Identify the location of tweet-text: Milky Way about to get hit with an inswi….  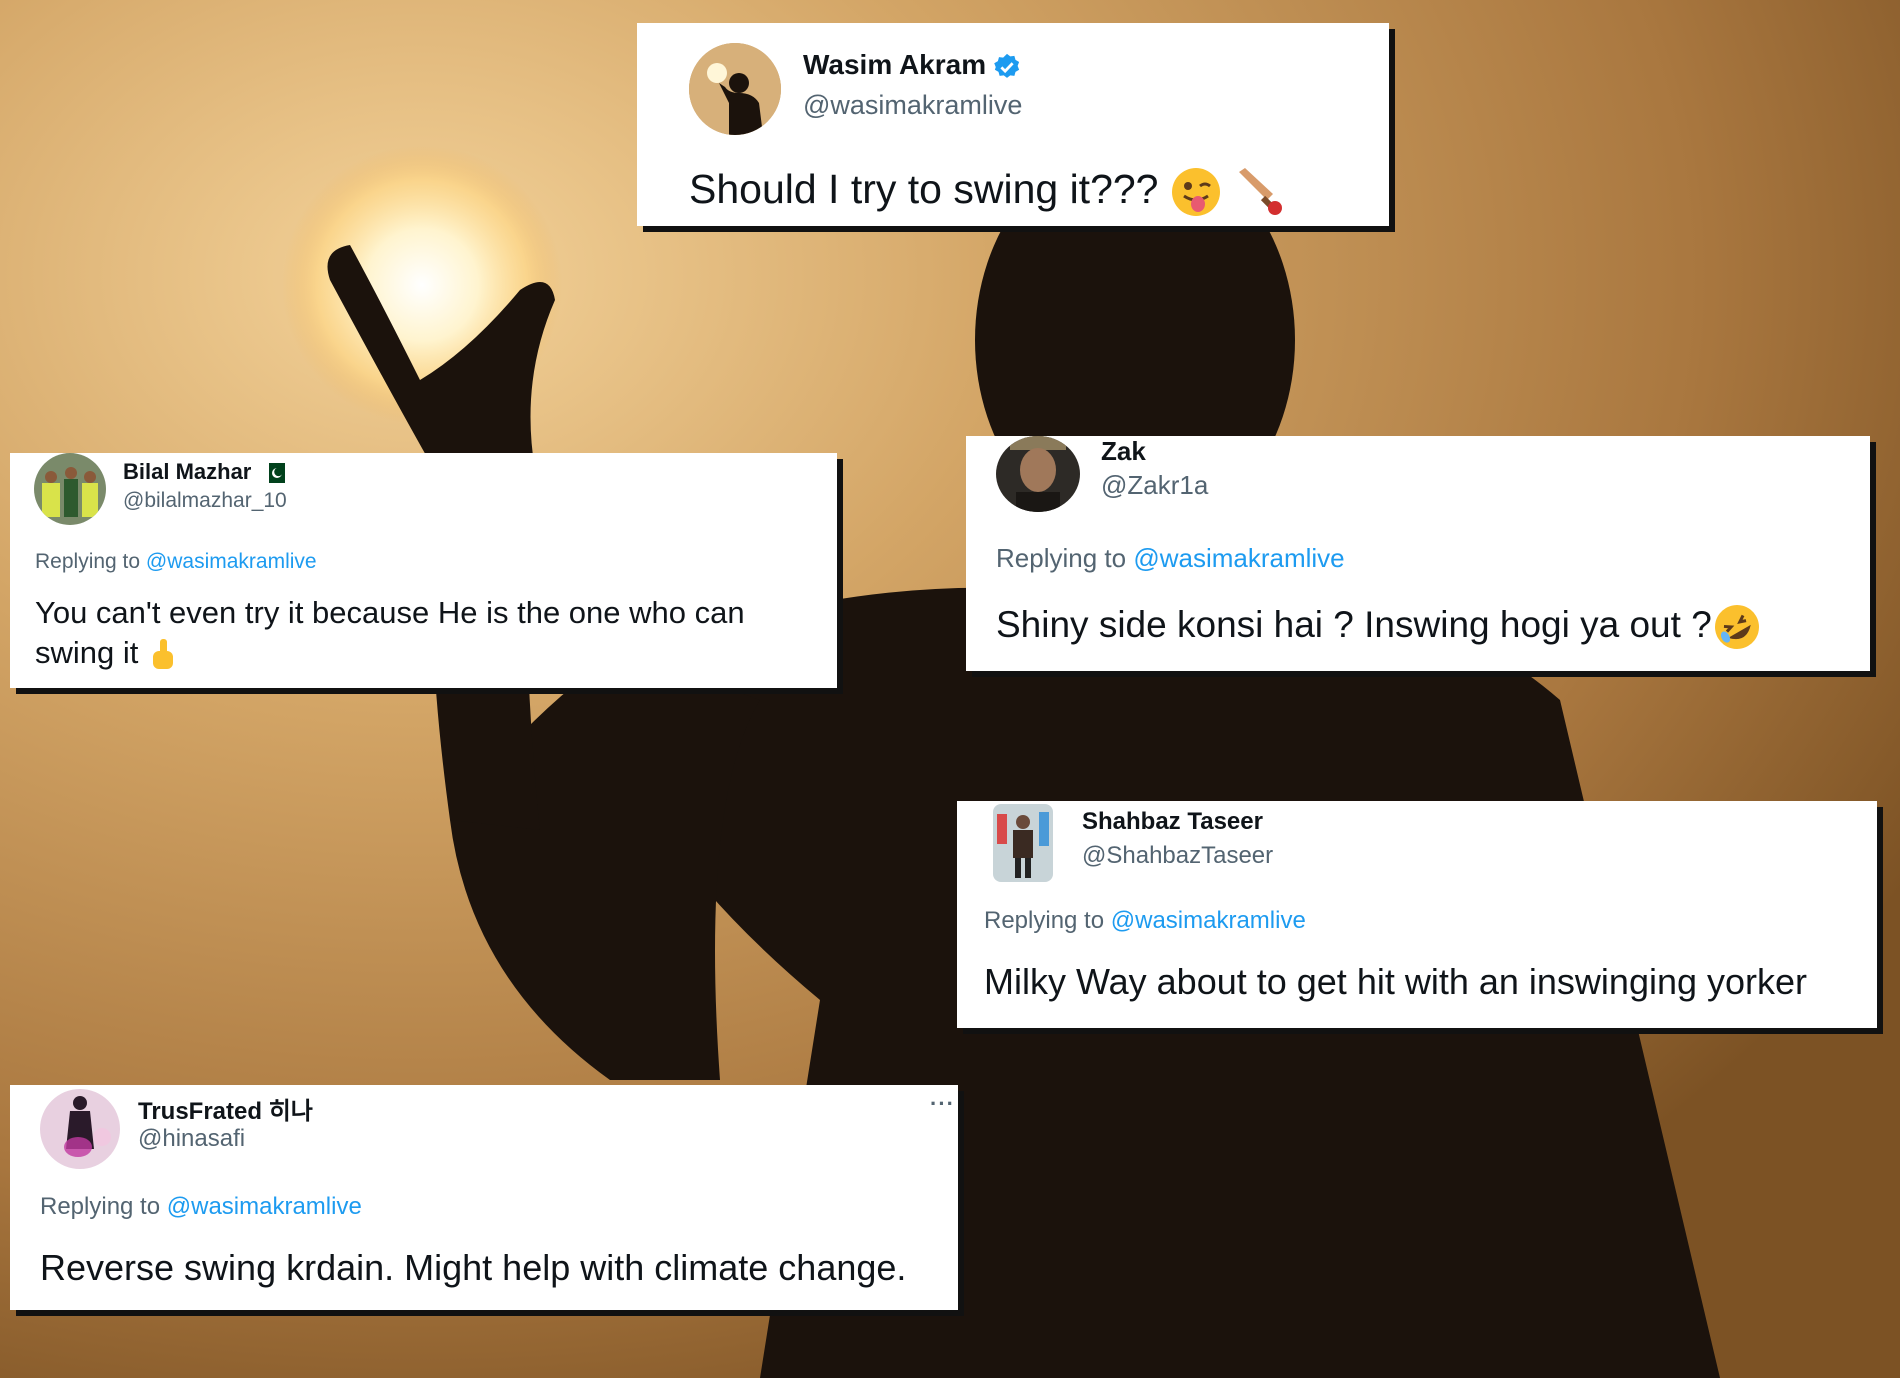
(1396, 981).